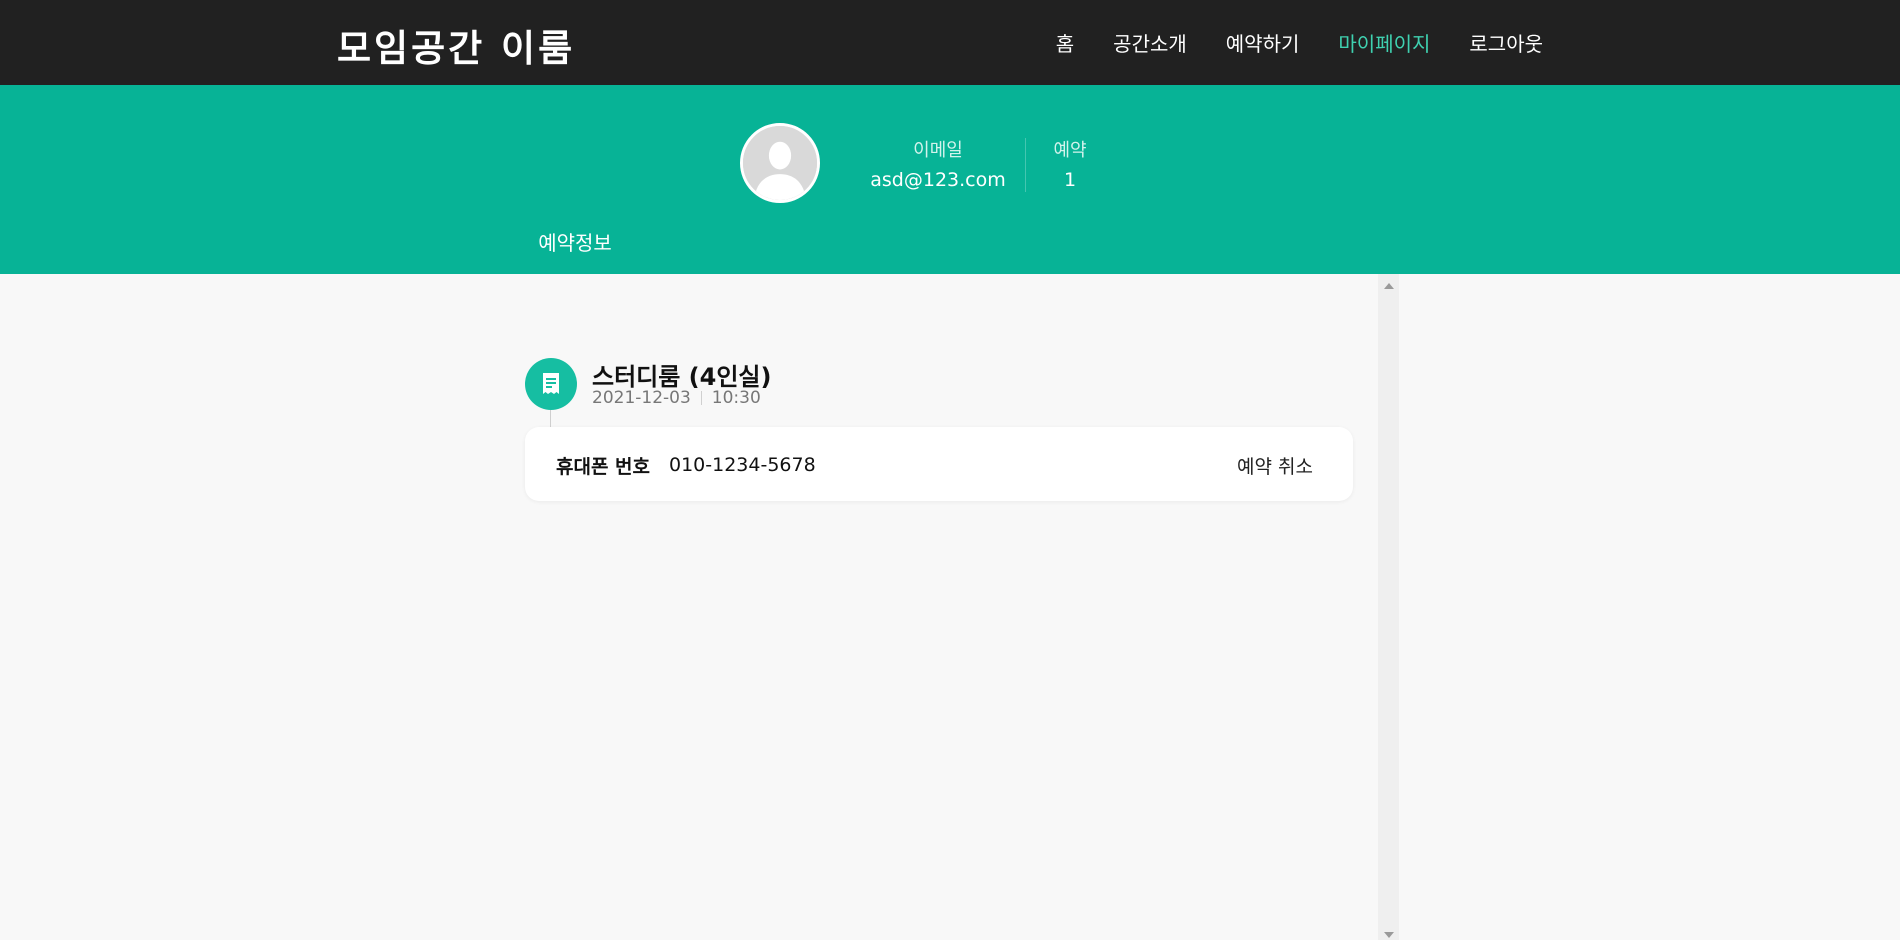 This screenshot has width=1900, height=940. I want to click on reservation-date: 2021-12-03, so click(641, 398).